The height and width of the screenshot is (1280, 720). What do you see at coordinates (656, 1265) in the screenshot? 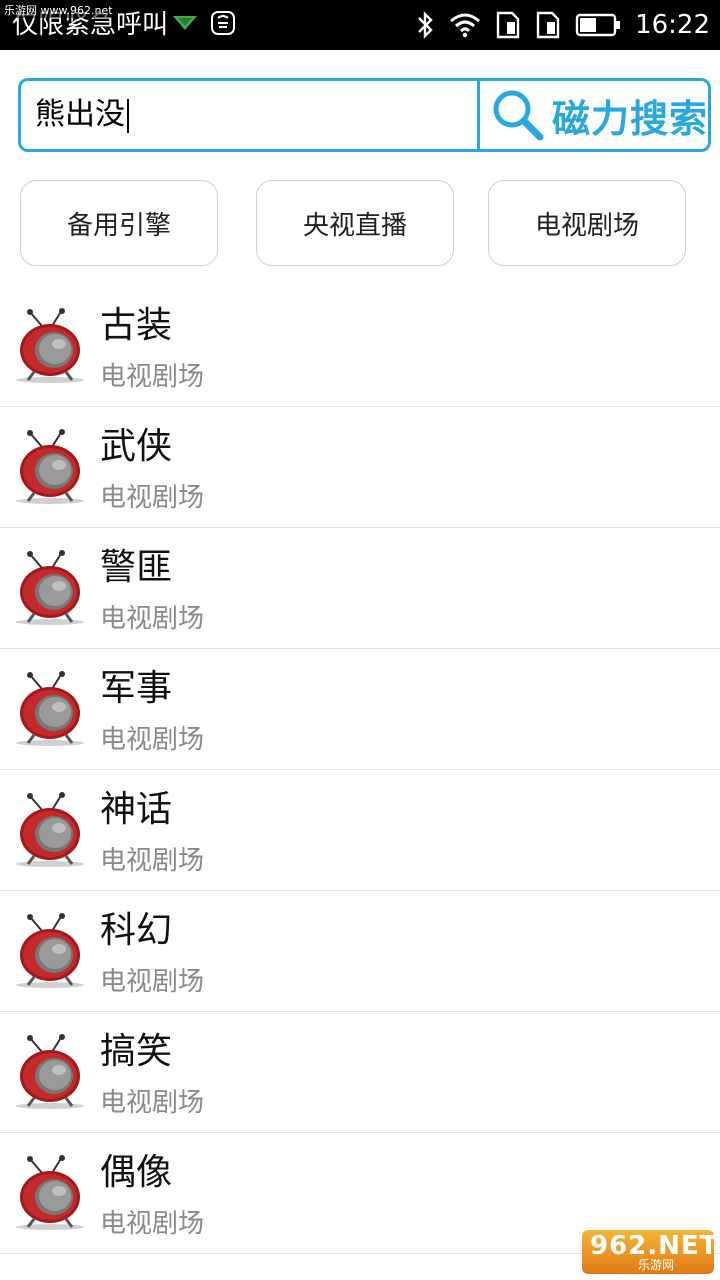
I see `watermark-sub: 乐游网` at bounding box center [656, 1265].